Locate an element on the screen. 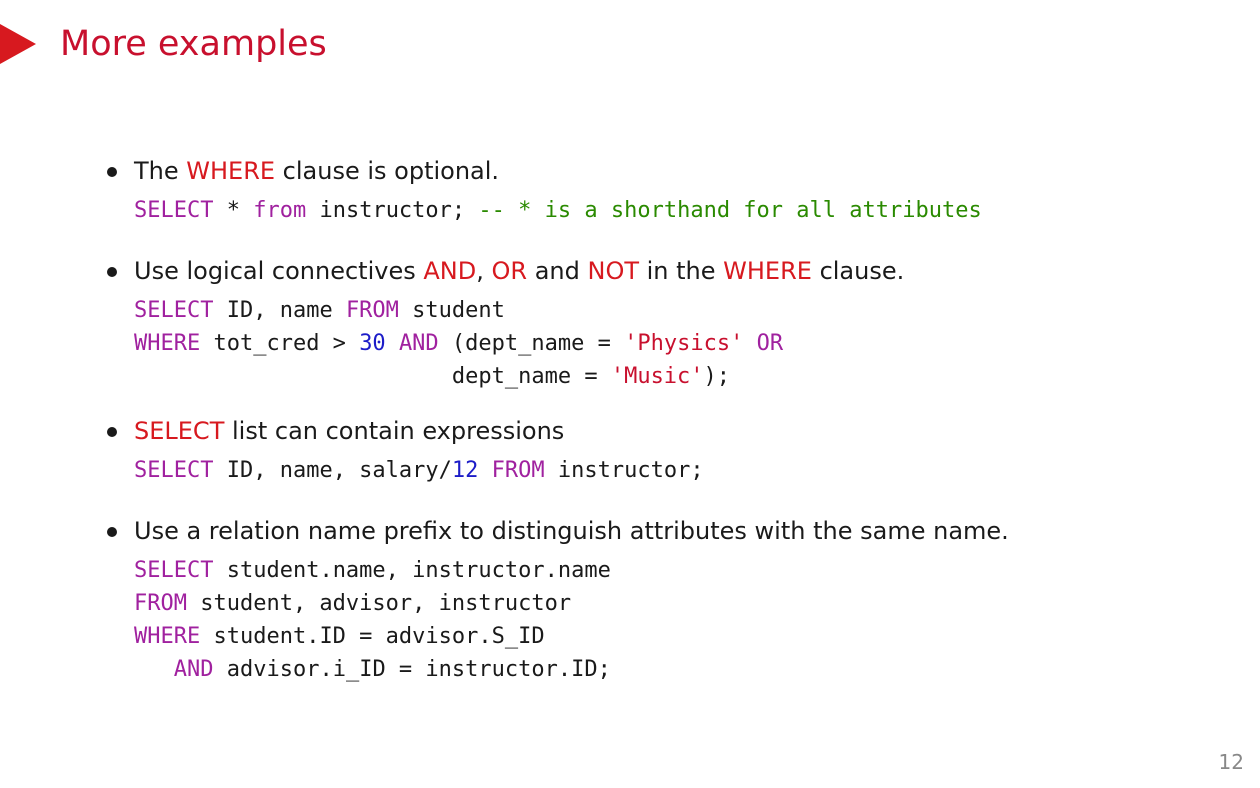 The image size is (1260, 788). text-segment: The is located at coordinates (160, 171).